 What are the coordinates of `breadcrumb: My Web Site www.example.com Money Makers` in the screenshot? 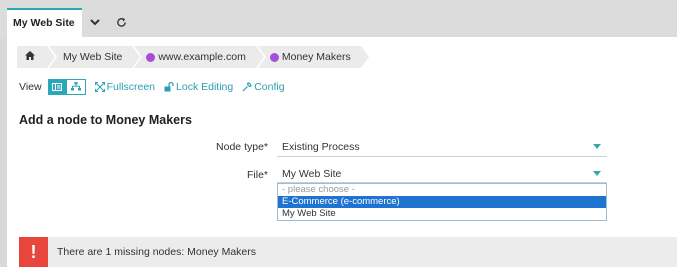 It's located at (194, 57).